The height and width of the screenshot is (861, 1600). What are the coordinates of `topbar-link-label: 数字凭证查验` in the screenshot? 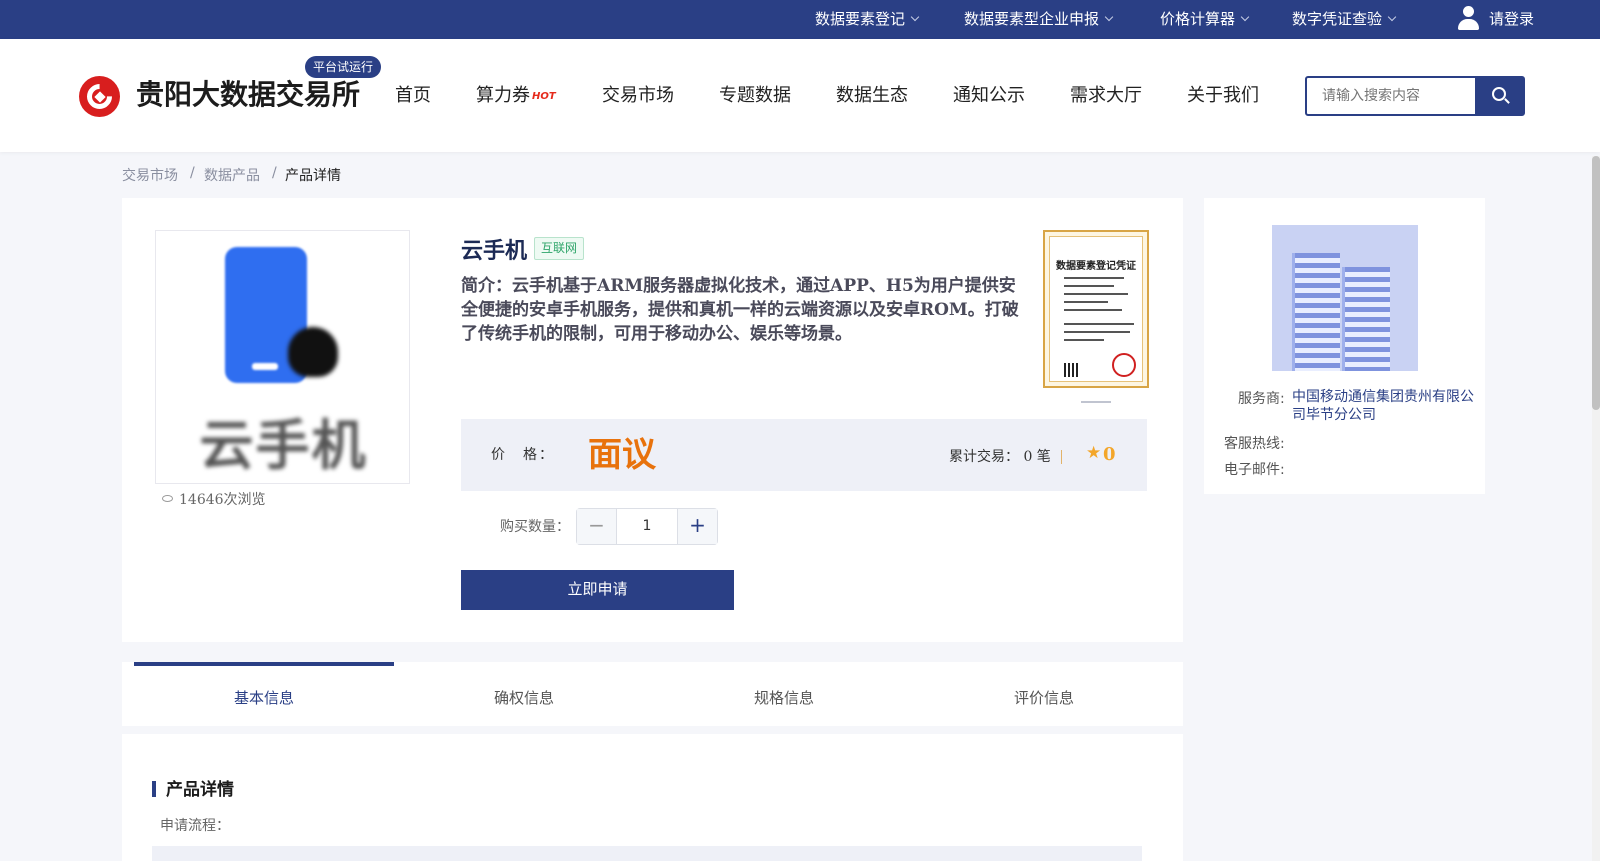 It's located at (1337, 19).